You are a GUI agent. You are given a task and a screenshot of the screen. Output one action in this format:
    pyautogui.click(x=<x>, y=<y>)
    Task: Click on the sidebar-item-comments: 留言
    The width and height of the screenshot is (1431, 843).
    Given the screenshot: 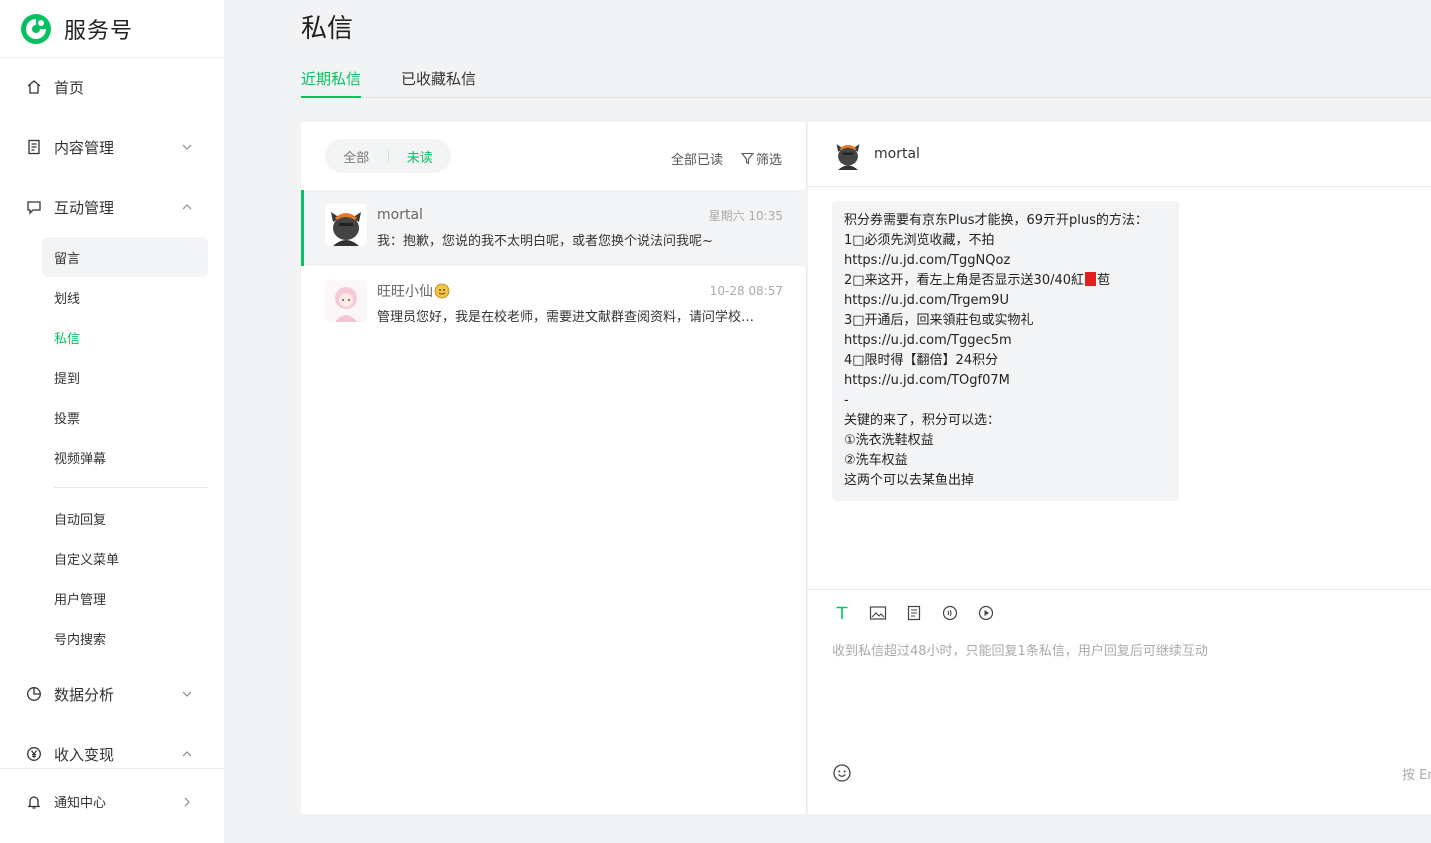 What is the action you would take?
    pyautogui.click(x=125, y=257)
    